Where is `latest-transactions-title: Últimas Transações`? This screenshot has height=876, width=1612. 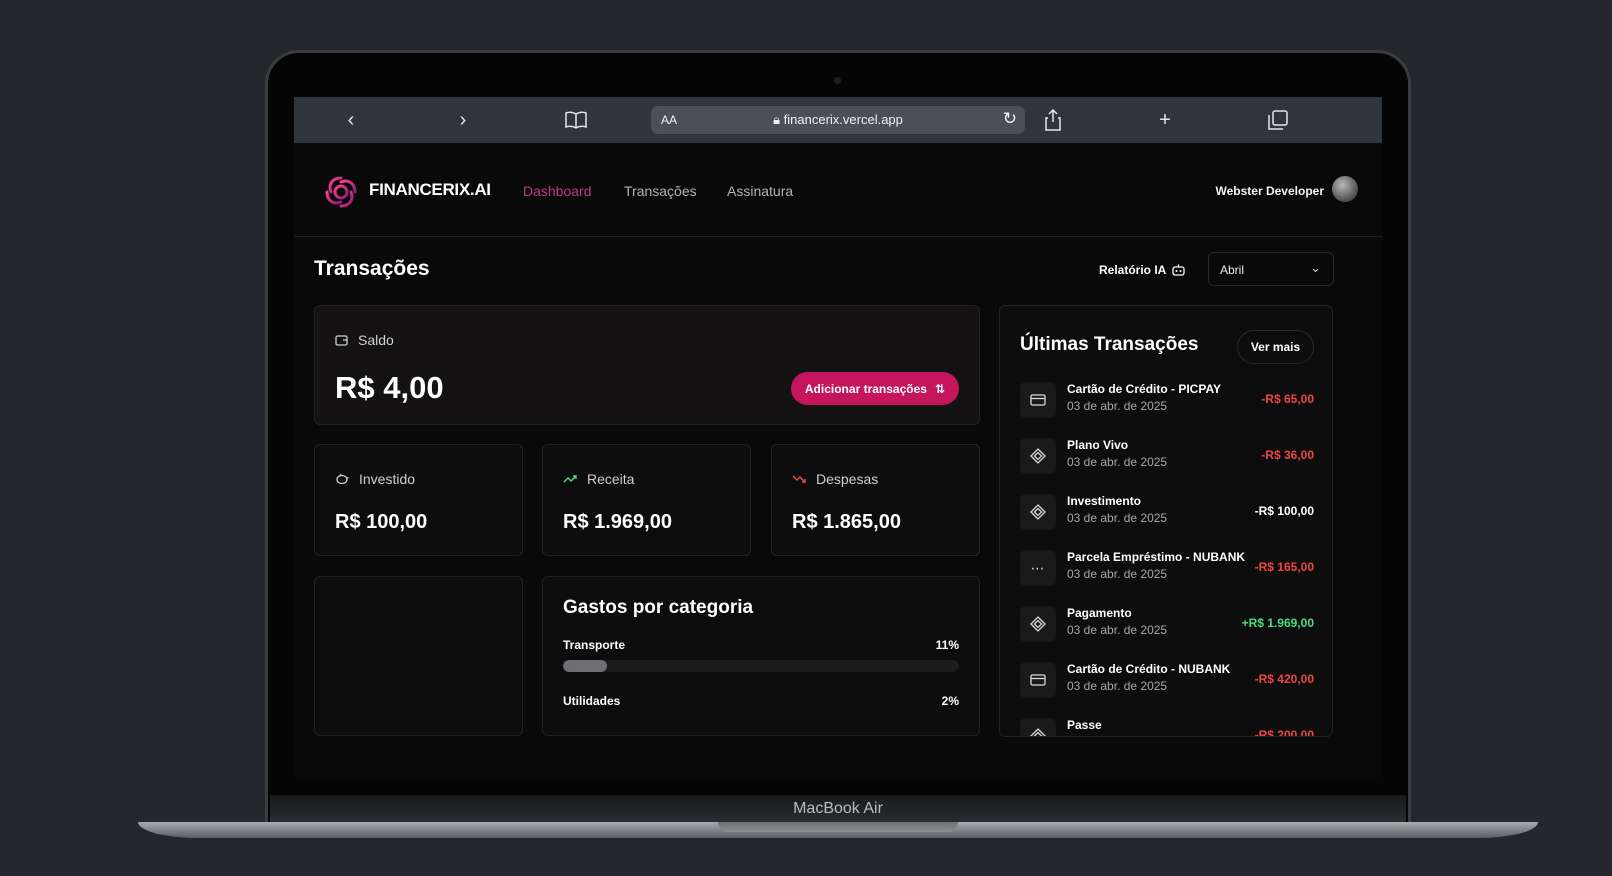 latest-transactions-title: Últimas Transações is located at coordinates (1109, 344).